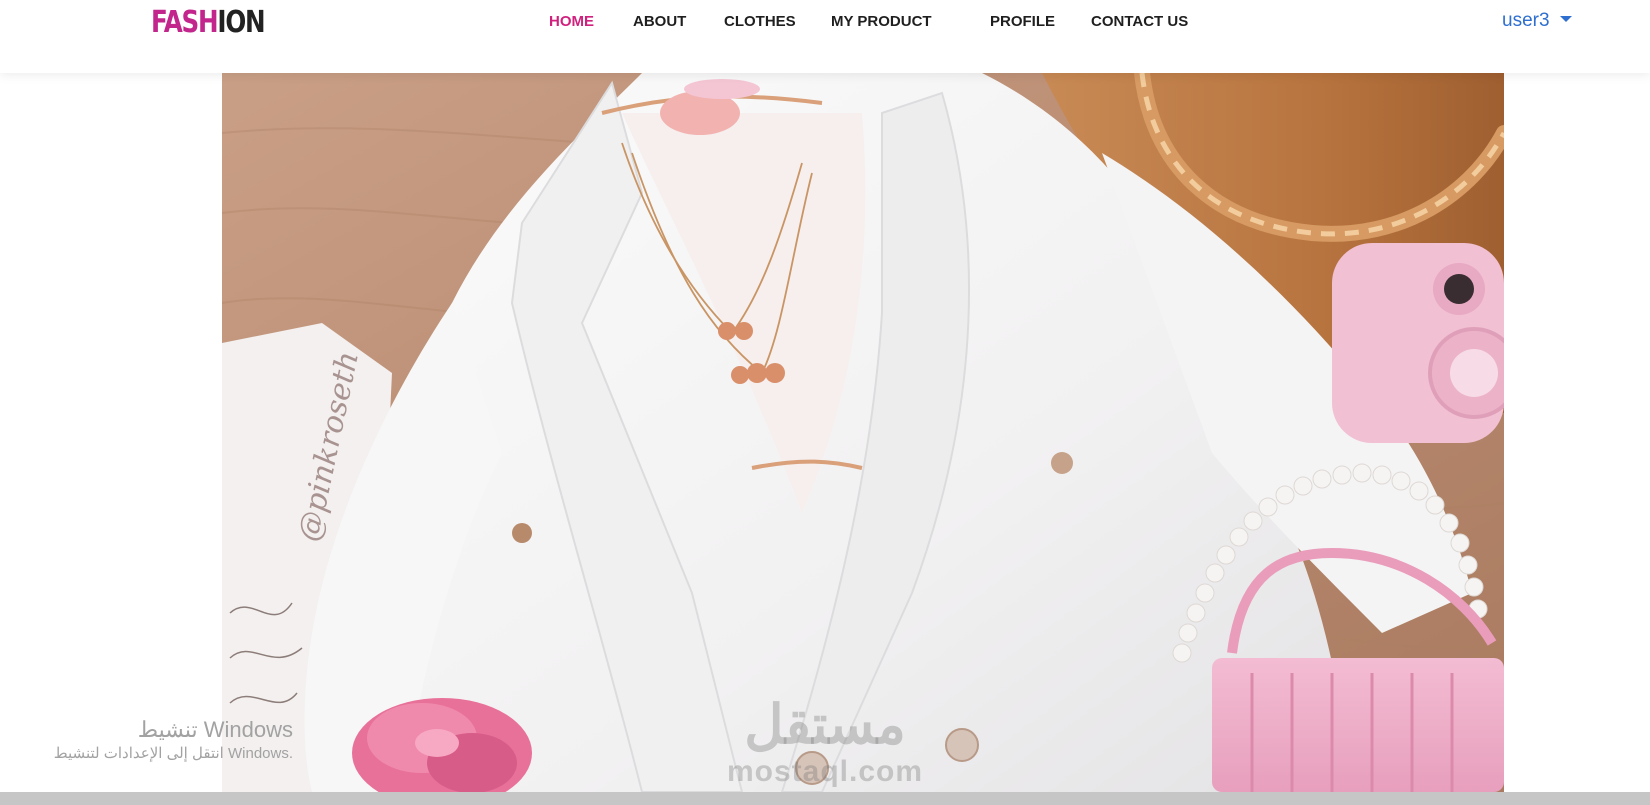  What do you see at coordinates (1526, 20) in the screenshot?
I see `user-name: user3` at bounding box center [1526, 20].